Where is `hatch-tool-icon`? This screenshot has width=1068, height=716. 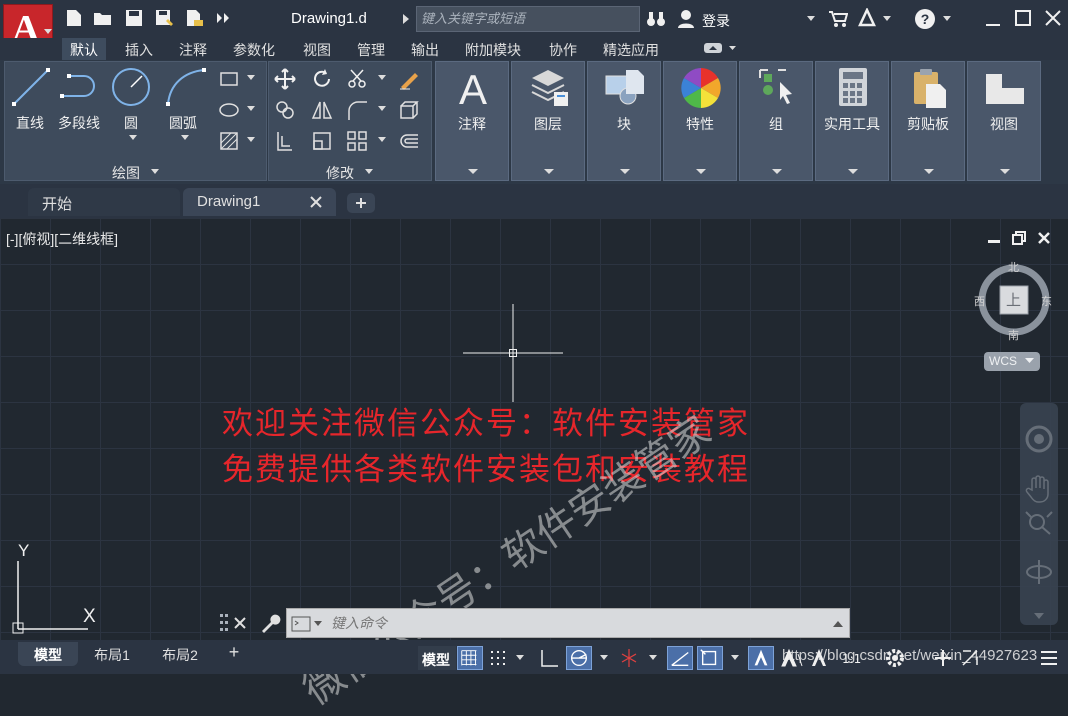
hatch-tool-icon is located at coordinates (229, 141).